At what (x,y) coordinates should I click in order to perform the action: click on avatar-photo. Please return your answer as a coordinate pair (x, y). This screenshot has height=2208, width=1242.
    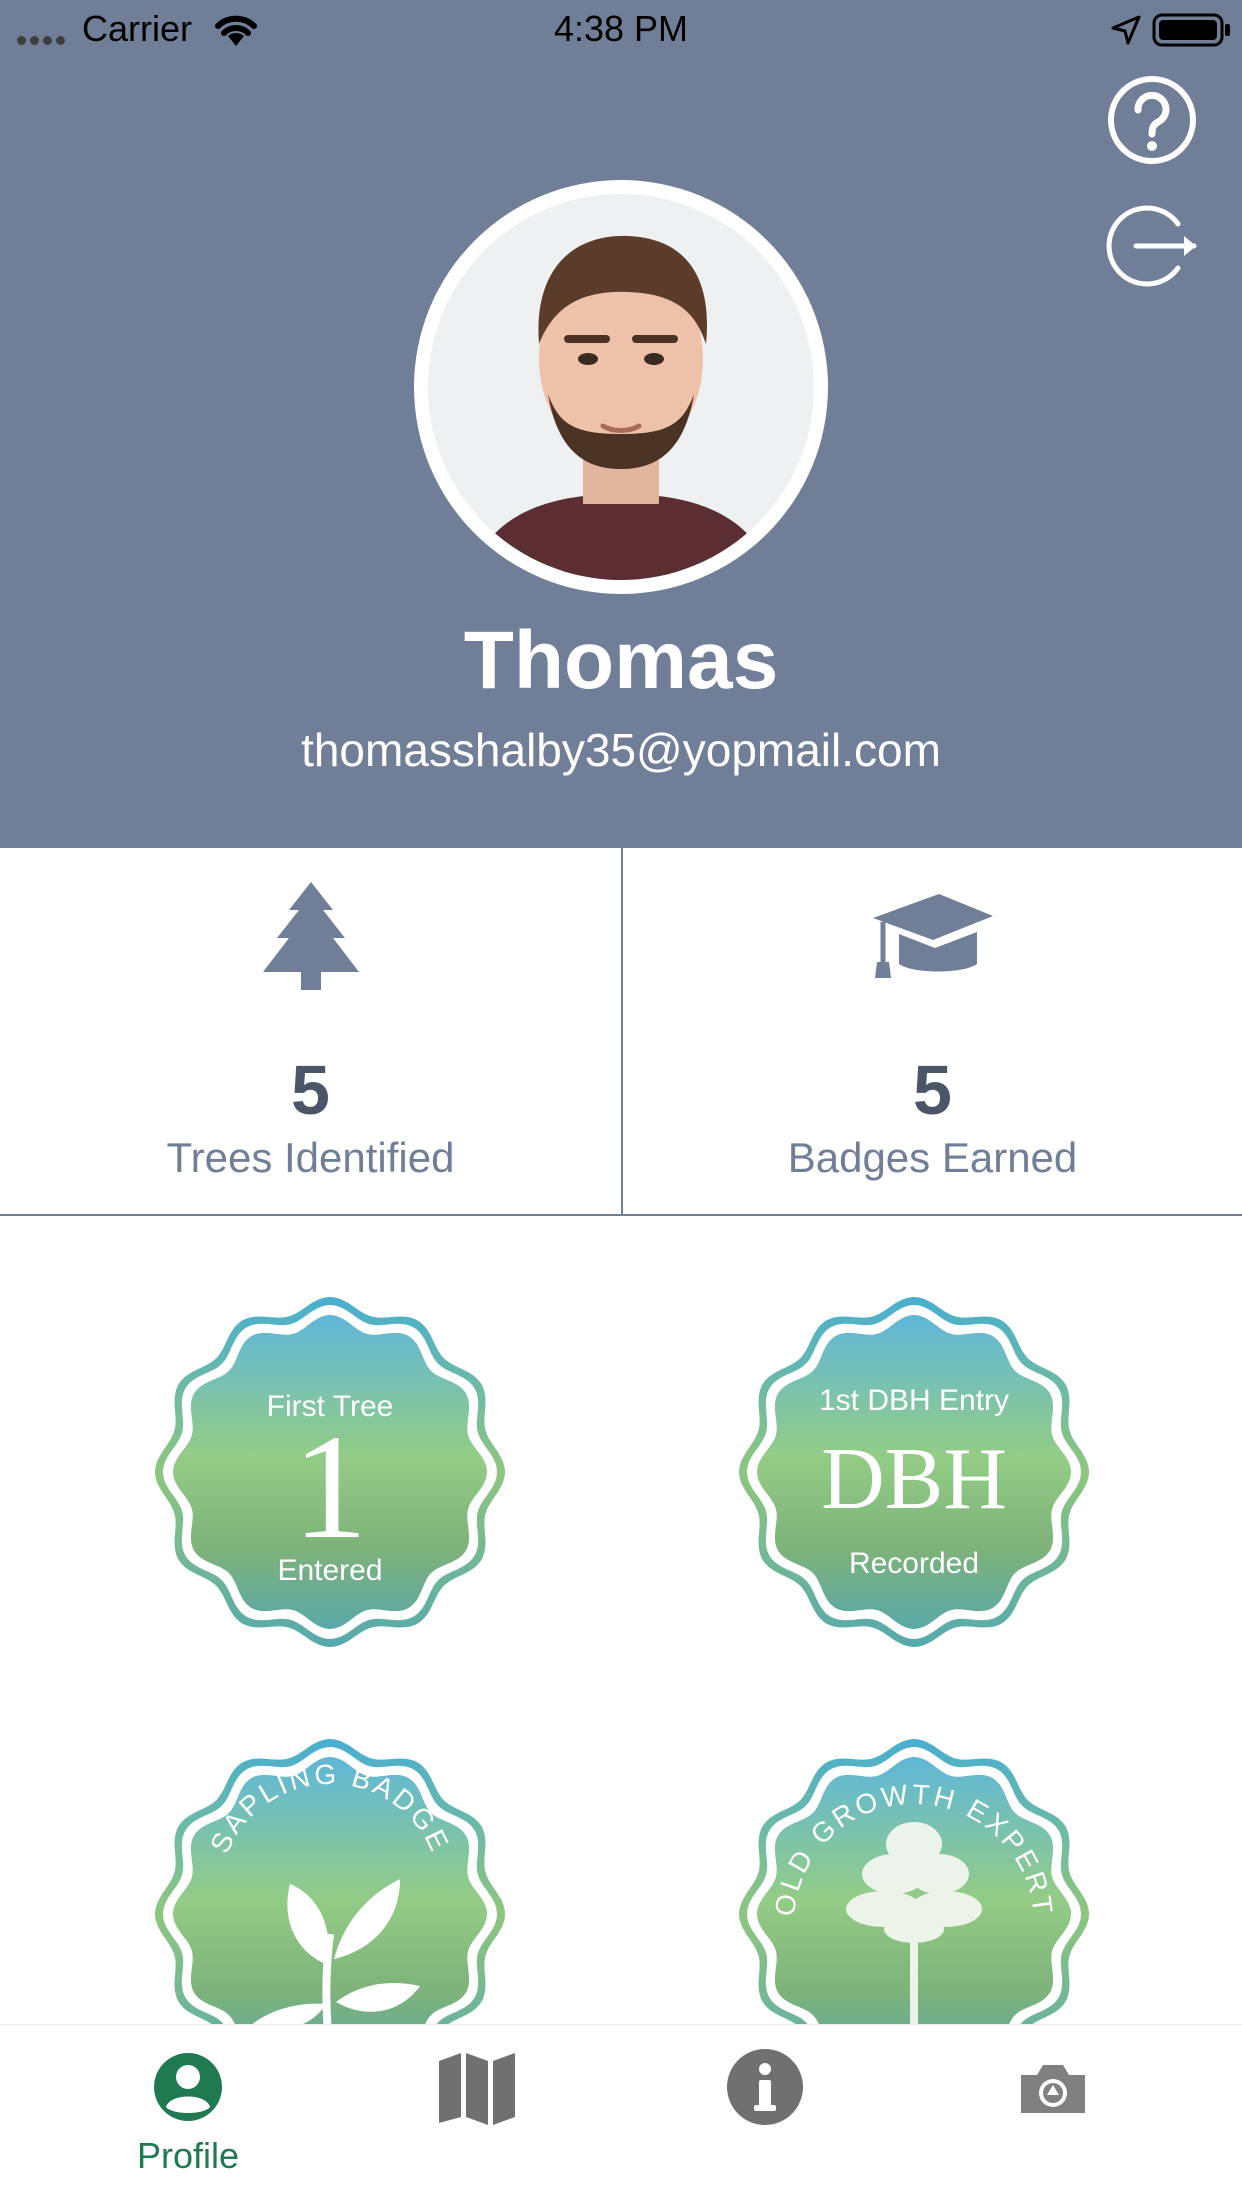
    Looking at the image, I should click on (621, 387).